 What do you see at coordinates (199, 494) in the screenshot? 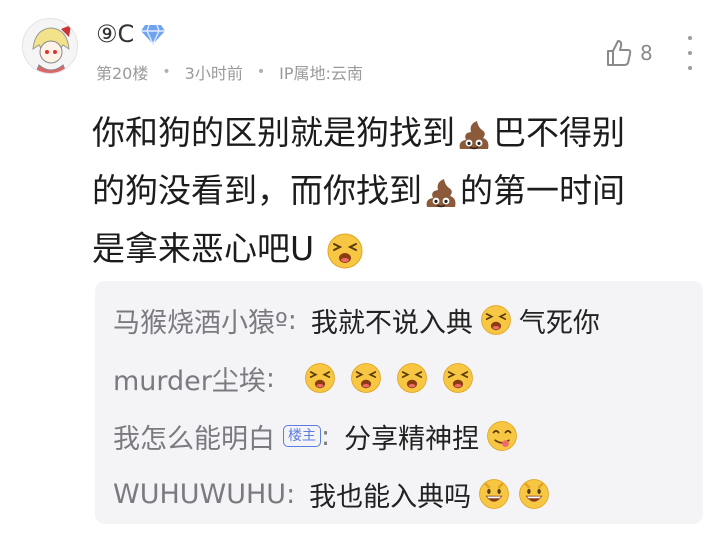
I see `reply-author: WUHUWUHU` at bounding box center [199, 494].